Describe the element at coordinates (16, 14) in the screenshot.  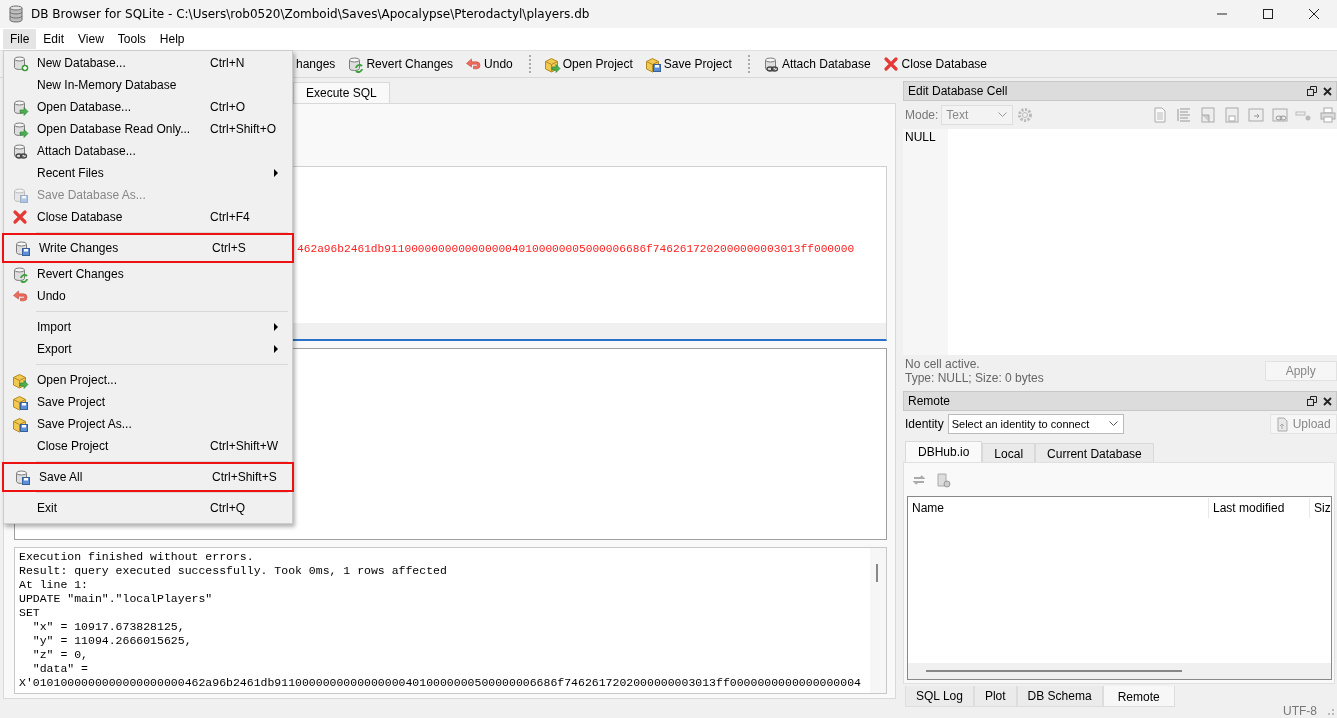
I see `database-icon` at that location.